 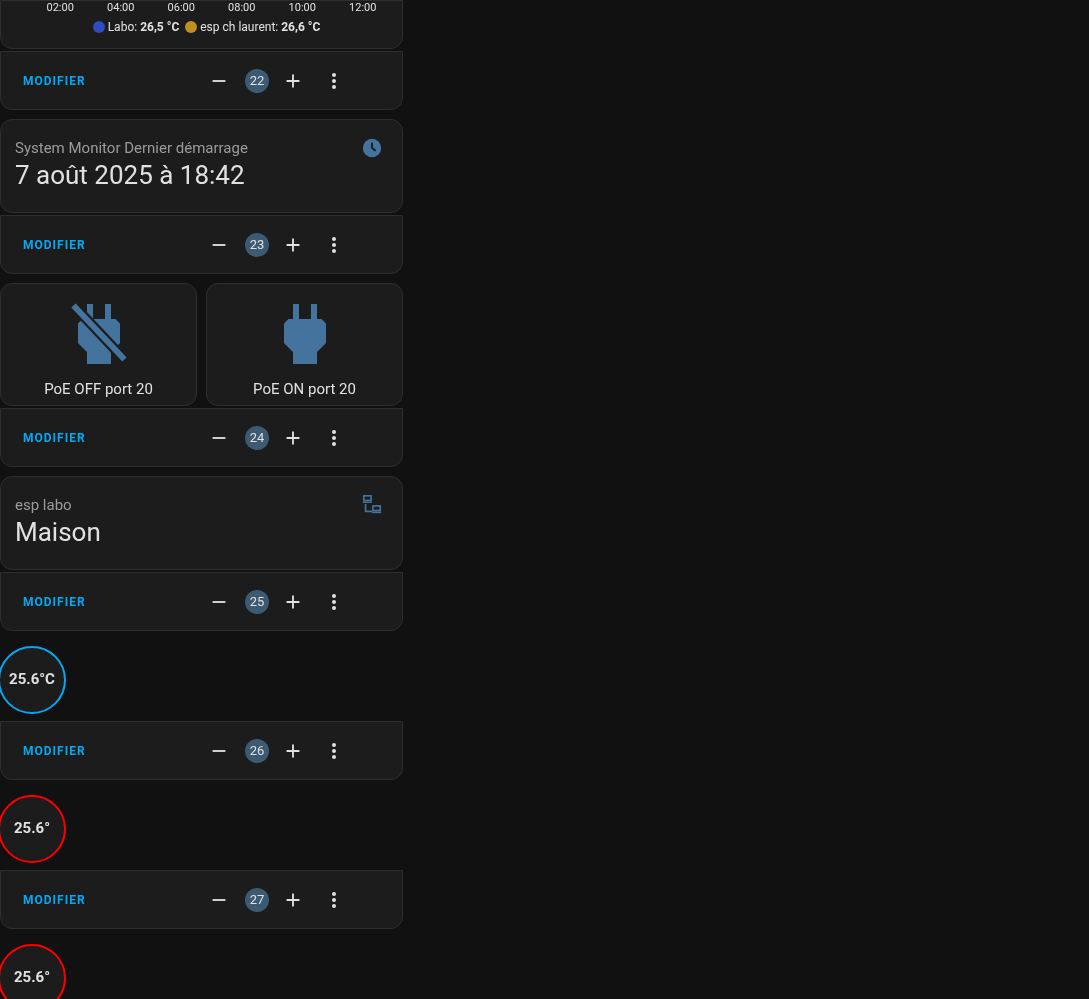 What do you see at coordinates (372, 148) in the screenshot?
I see `clock-icon` at bounding box center [372, 148].